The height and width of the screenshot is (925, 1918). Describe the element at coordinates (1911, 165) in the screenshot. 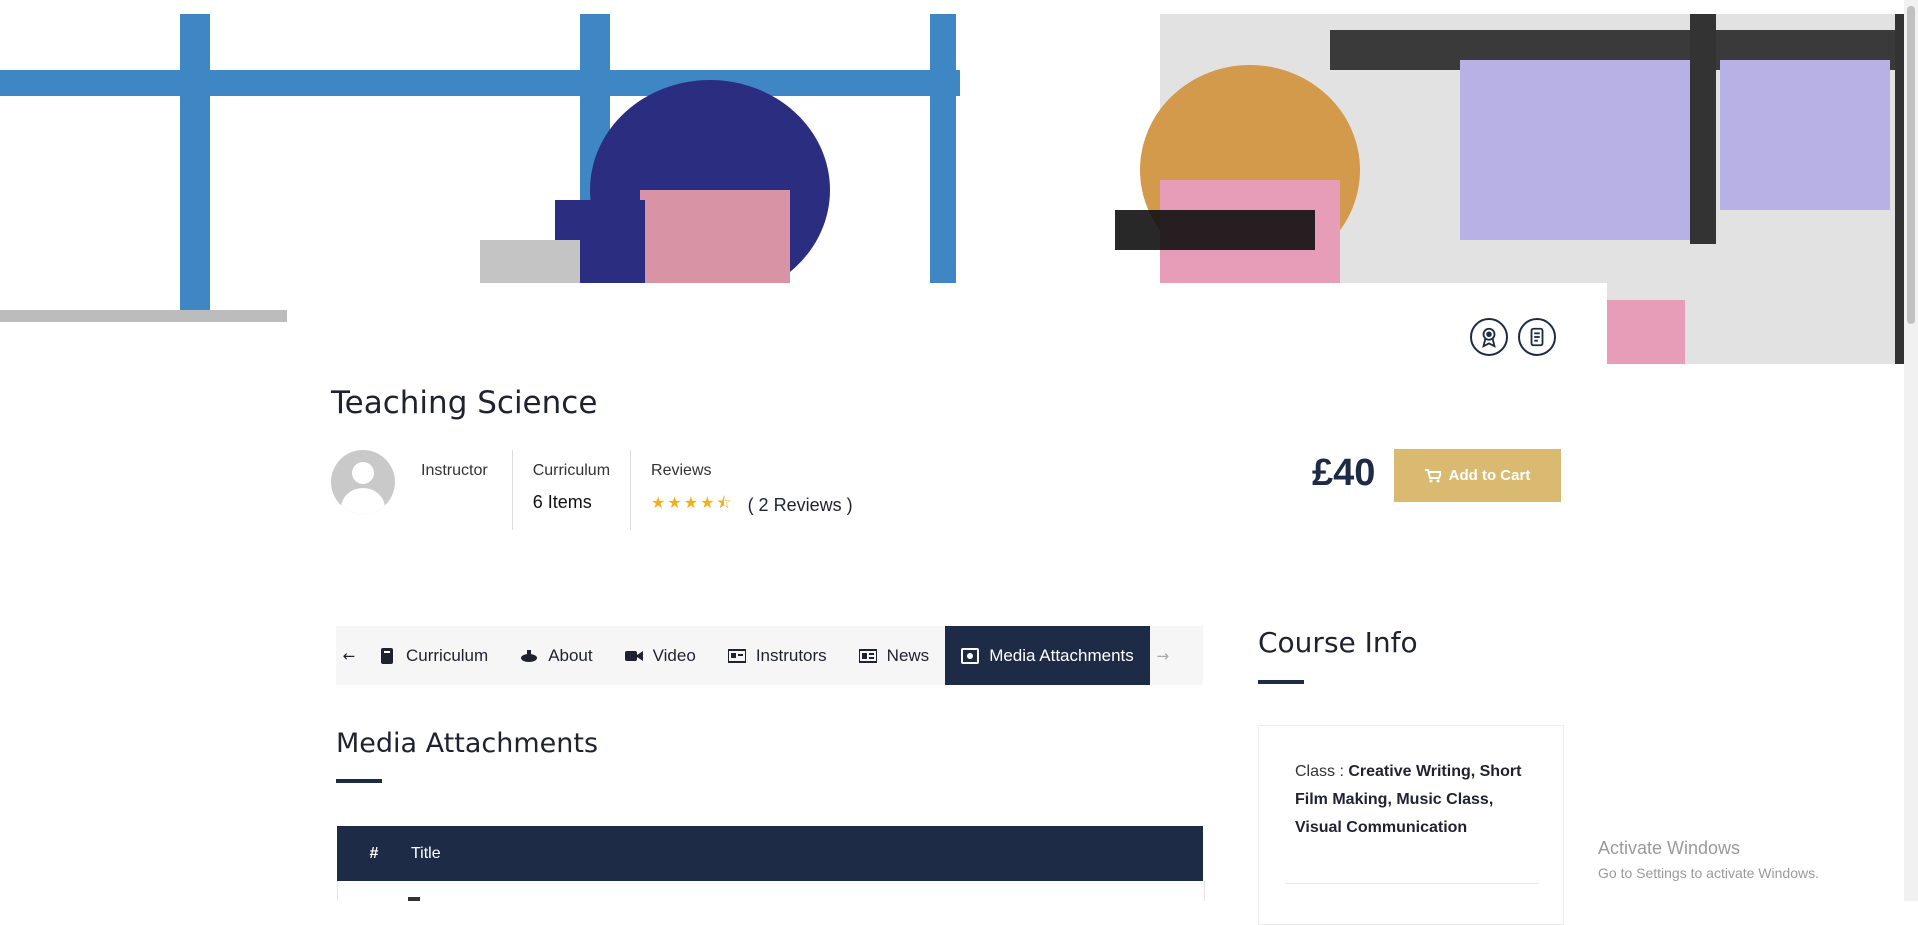

I see `scrollbar-thumb` at that location.